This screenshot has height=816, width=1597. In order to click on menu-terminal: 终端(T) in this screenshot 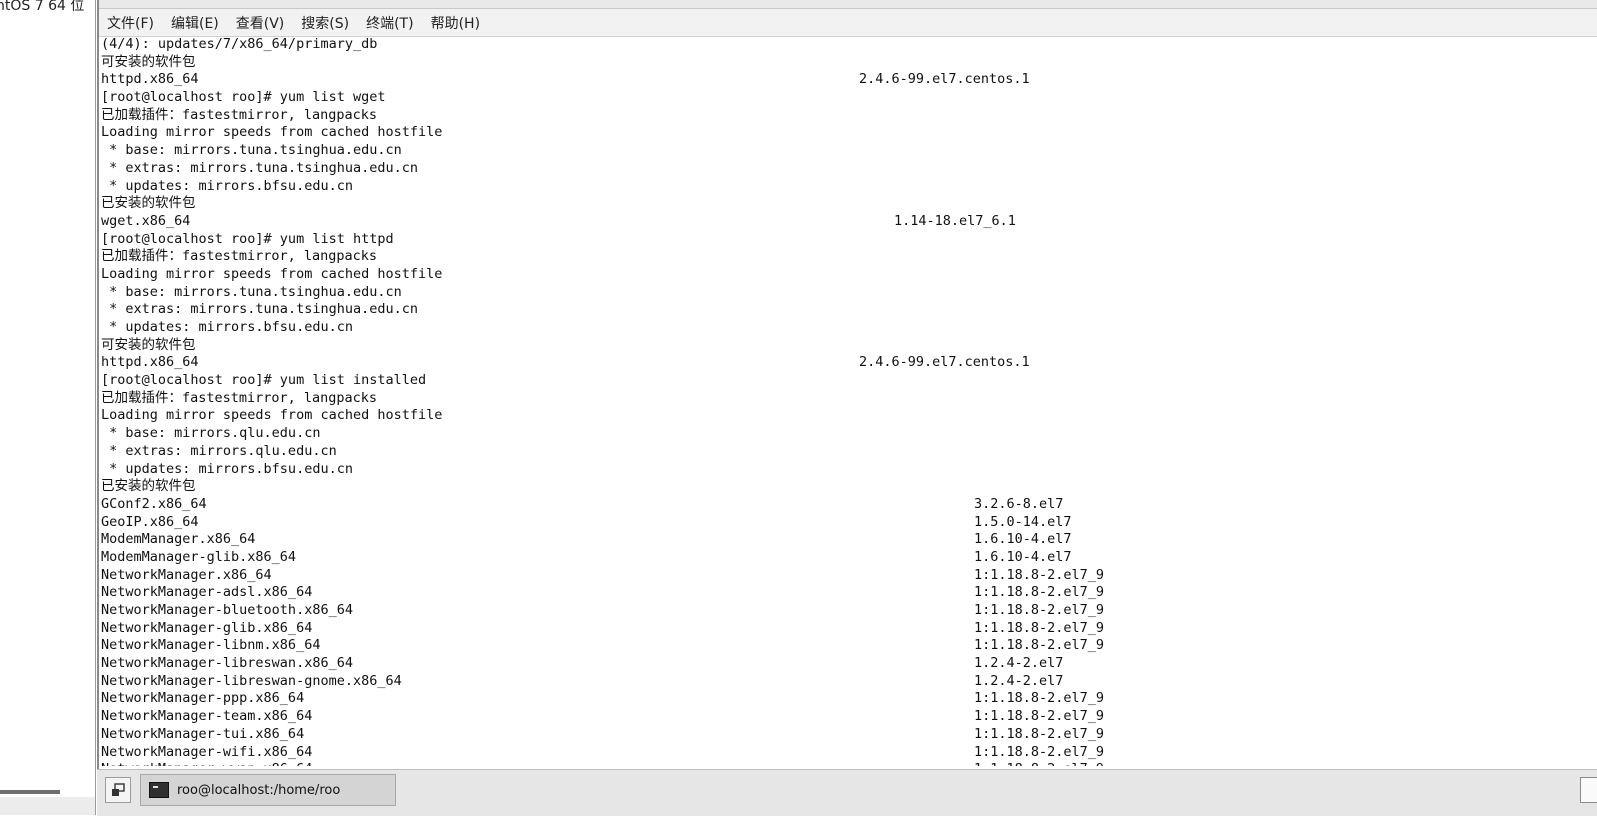, I will do `click(389, 23)`.